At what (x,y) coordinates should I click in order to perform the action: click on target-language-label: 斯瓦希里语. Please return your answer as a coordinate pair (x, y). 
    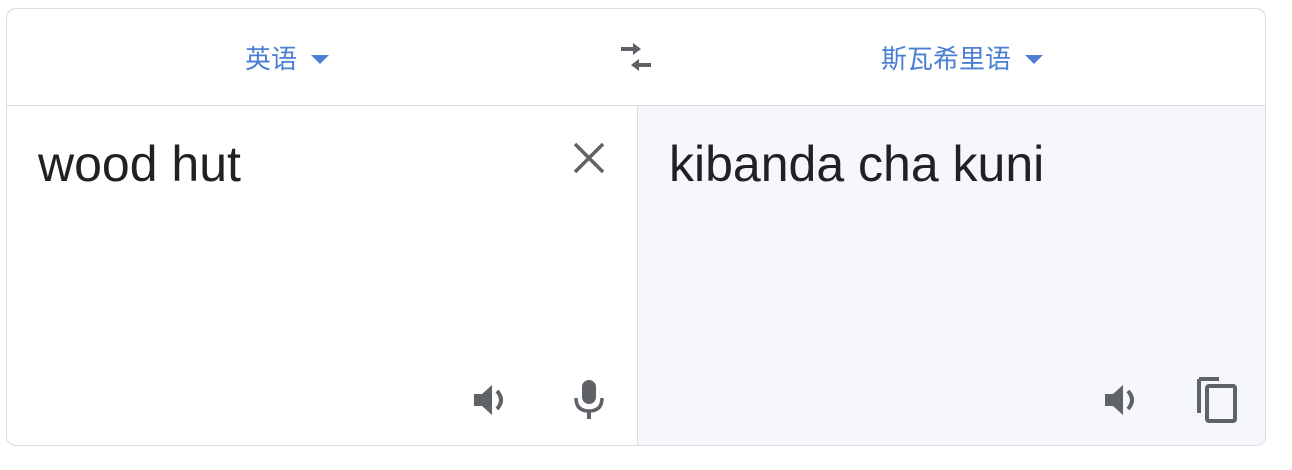
    Looking at the image, I should click on (946, 59).